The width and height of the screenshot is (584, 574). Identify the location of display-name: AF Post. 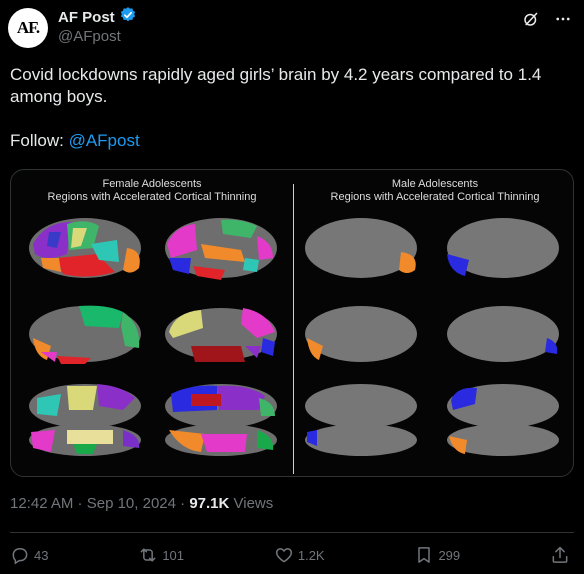
(86, 17).